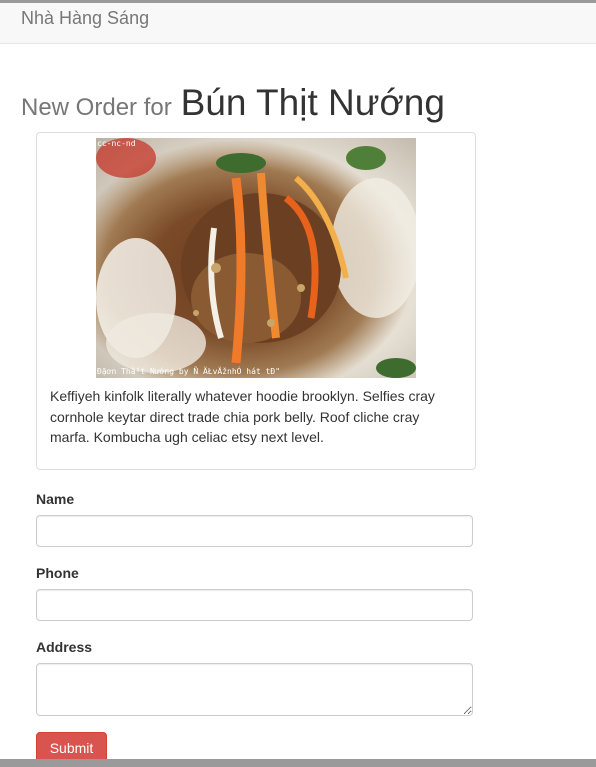 The height and width of the screenshot is (767, 596). I want to click on name-label: Name, so click(55, 499).